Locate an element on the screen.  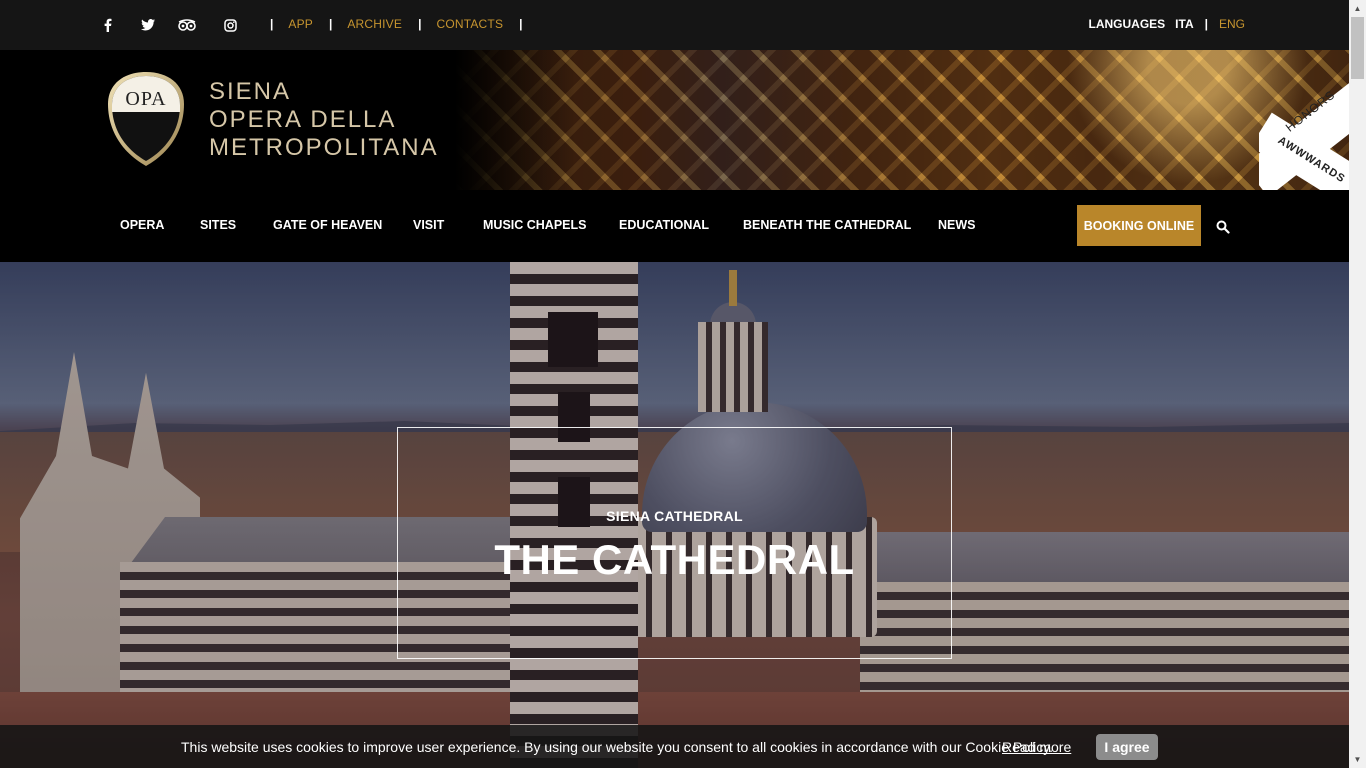
lang-ita: ITA is located at coordinates (1184, 24).